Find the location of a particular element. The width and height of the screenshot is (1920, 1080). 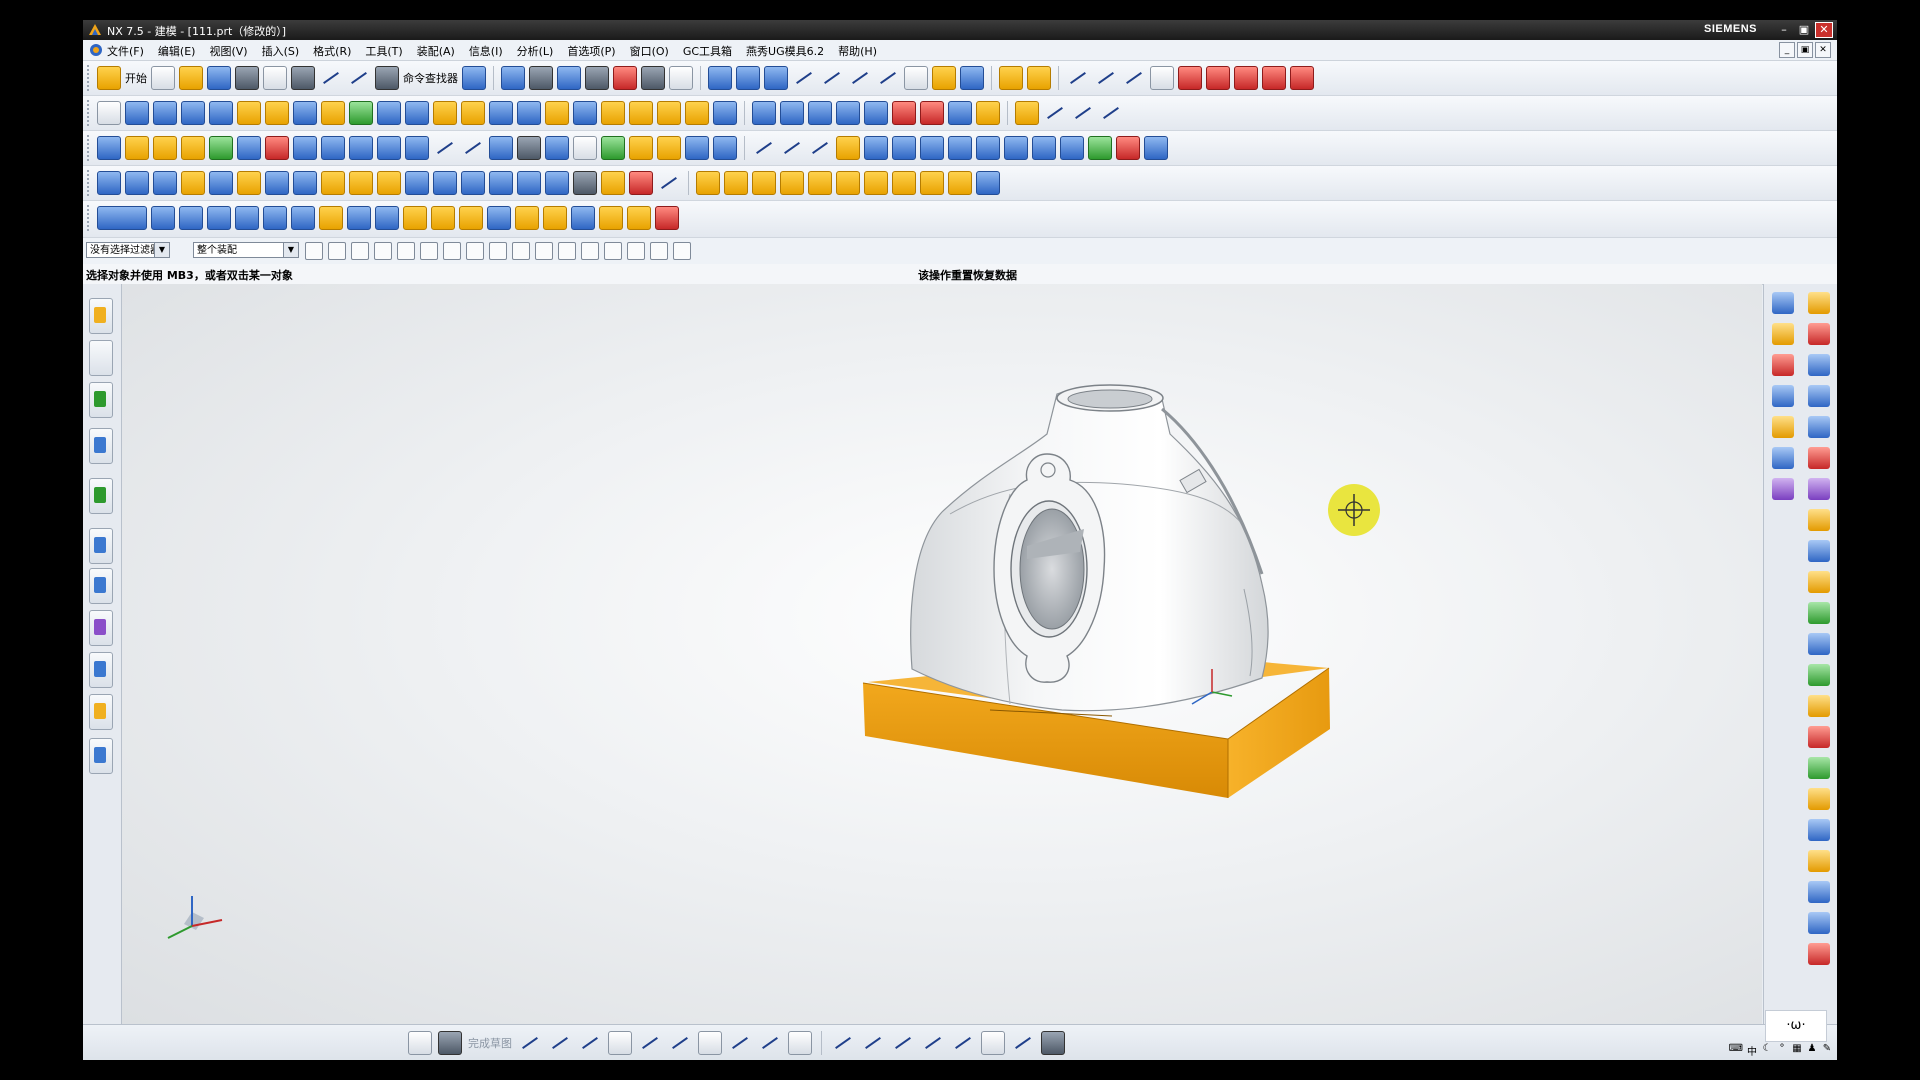

patch-icon is located at coordinates (1128, 148).